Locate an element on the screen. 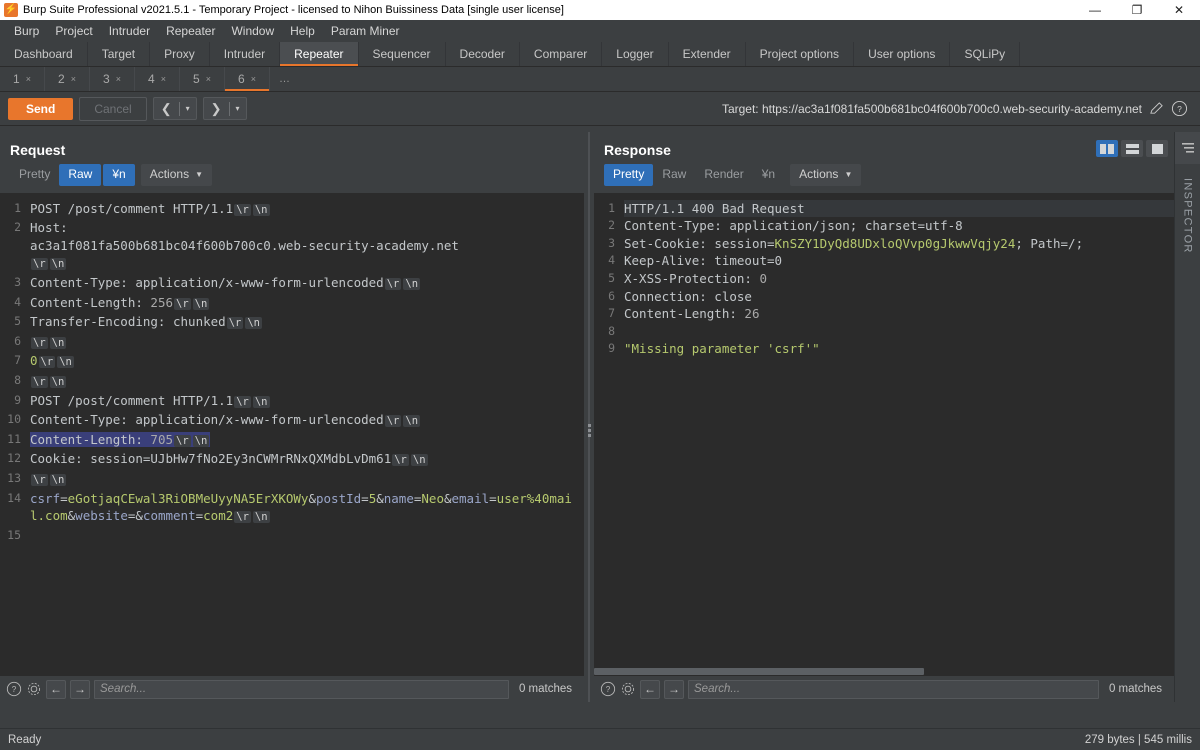 This screenshot has width=1200, height=750. menu-item-intruder: Intruder is located at coordinates (129, 31).